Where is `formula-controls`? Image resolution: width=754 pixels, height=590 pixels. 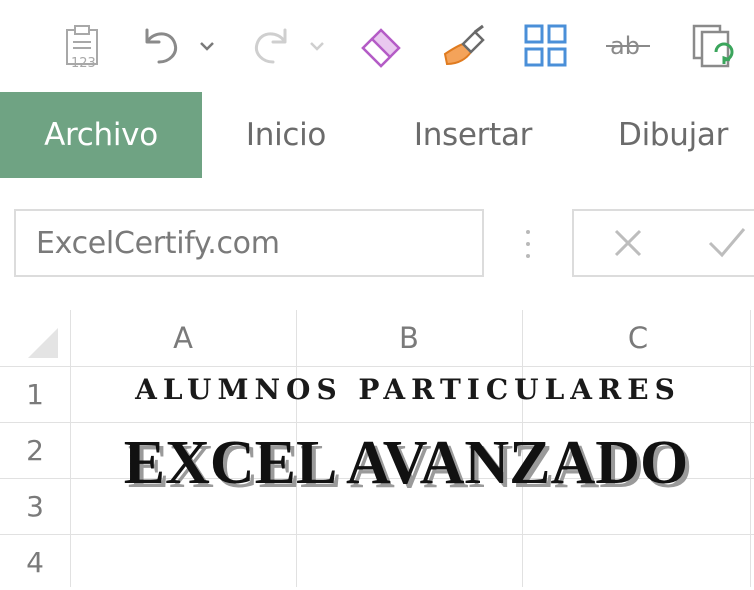
formula-controls is located at coordinates (663, 243).